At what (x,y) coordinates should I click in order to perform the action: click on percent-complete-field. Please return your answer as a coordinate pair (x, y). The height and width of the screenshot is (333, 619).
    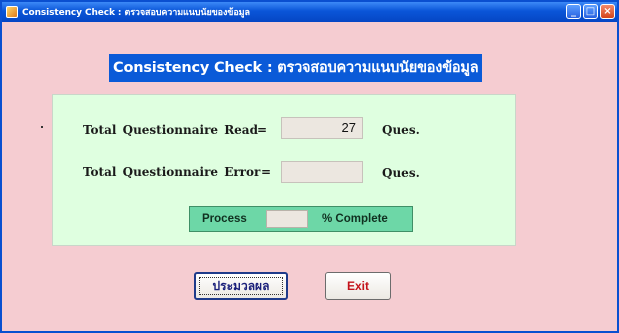
    Looking at the image, I should click on (287, 219).